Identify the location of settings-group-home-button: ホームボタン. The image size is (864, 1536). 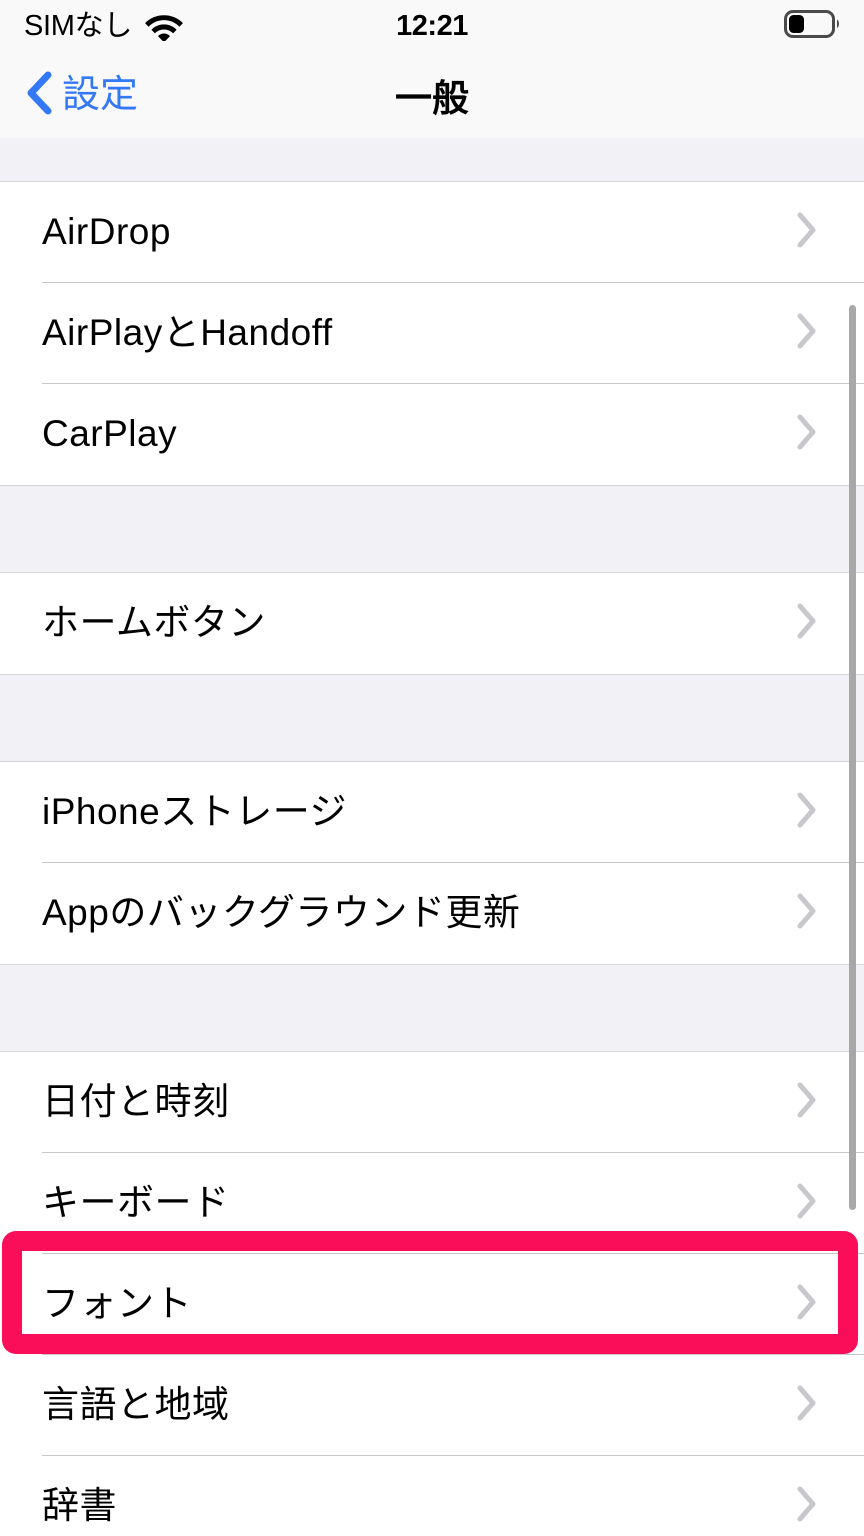
(432, 623).